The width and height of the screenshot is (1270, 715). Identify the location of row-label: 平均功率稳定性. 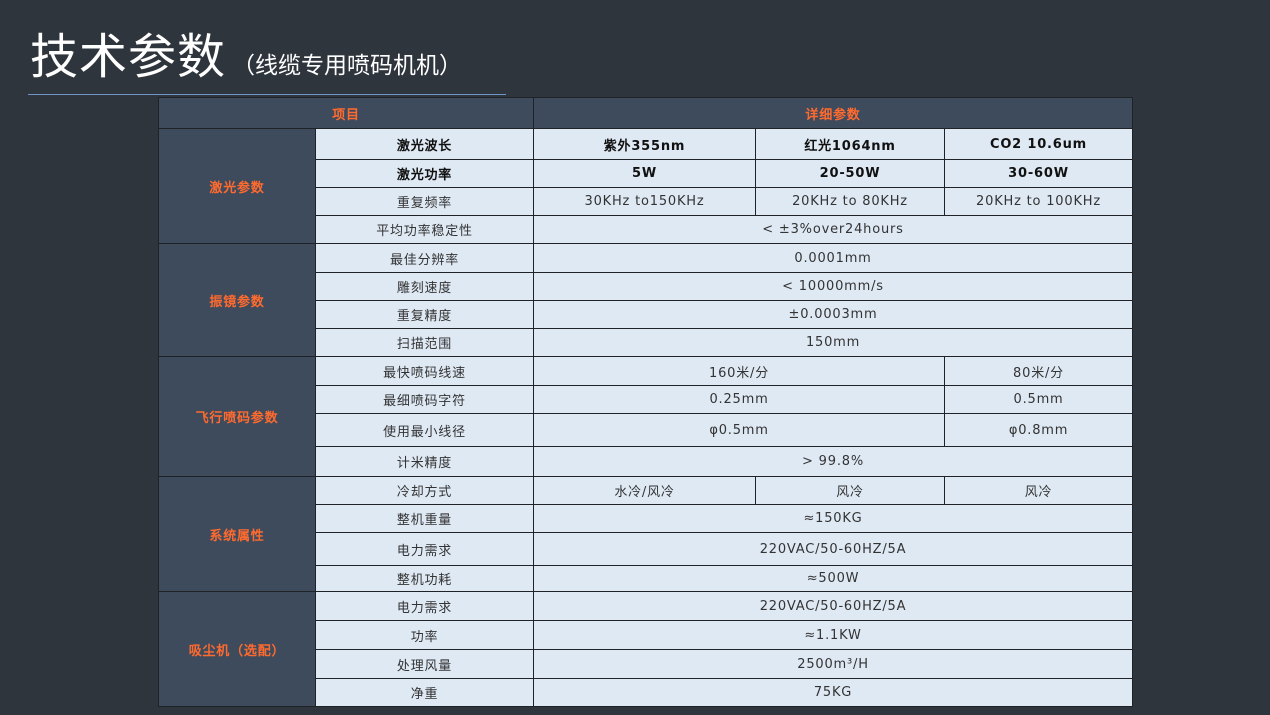
(424, 229).